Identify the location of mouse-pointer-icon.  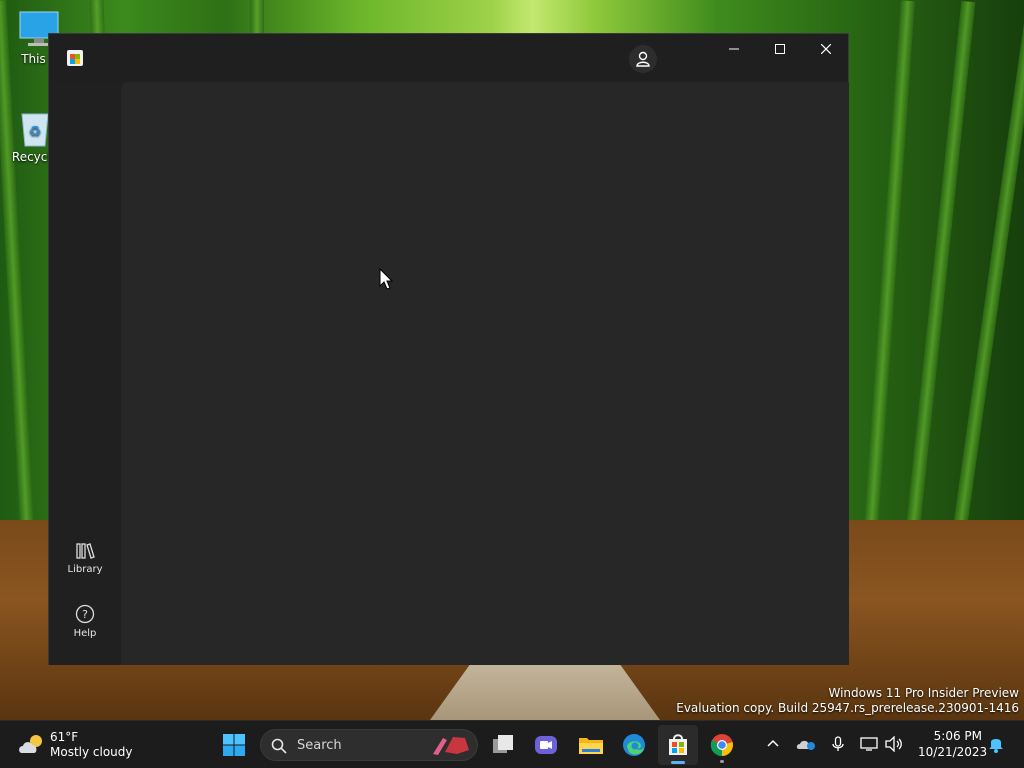
(386, 279).